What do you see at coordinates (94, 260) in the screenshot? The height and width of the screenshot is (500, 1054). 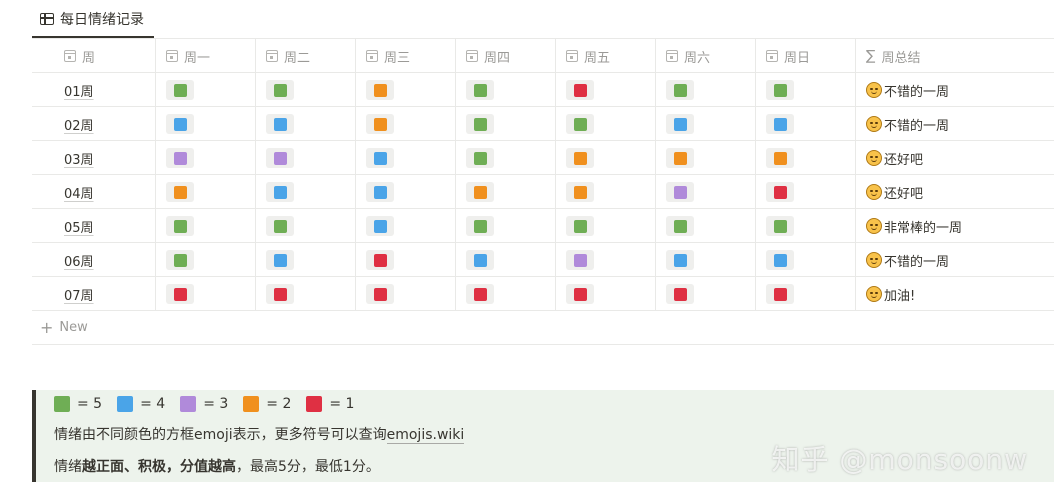 I see `week-cell: 06周` at bounding box center [94, 260].